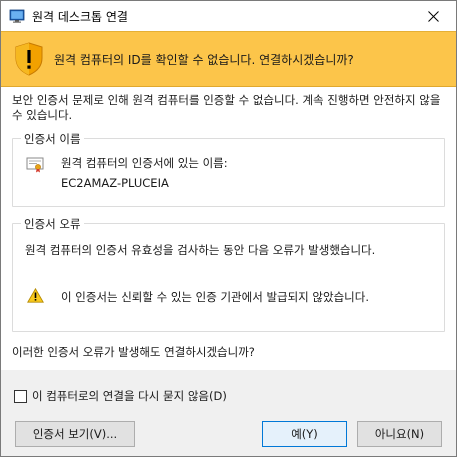 This screenshot has width=457, height=457. I want to click on certificate-icon, so click(35, 165).